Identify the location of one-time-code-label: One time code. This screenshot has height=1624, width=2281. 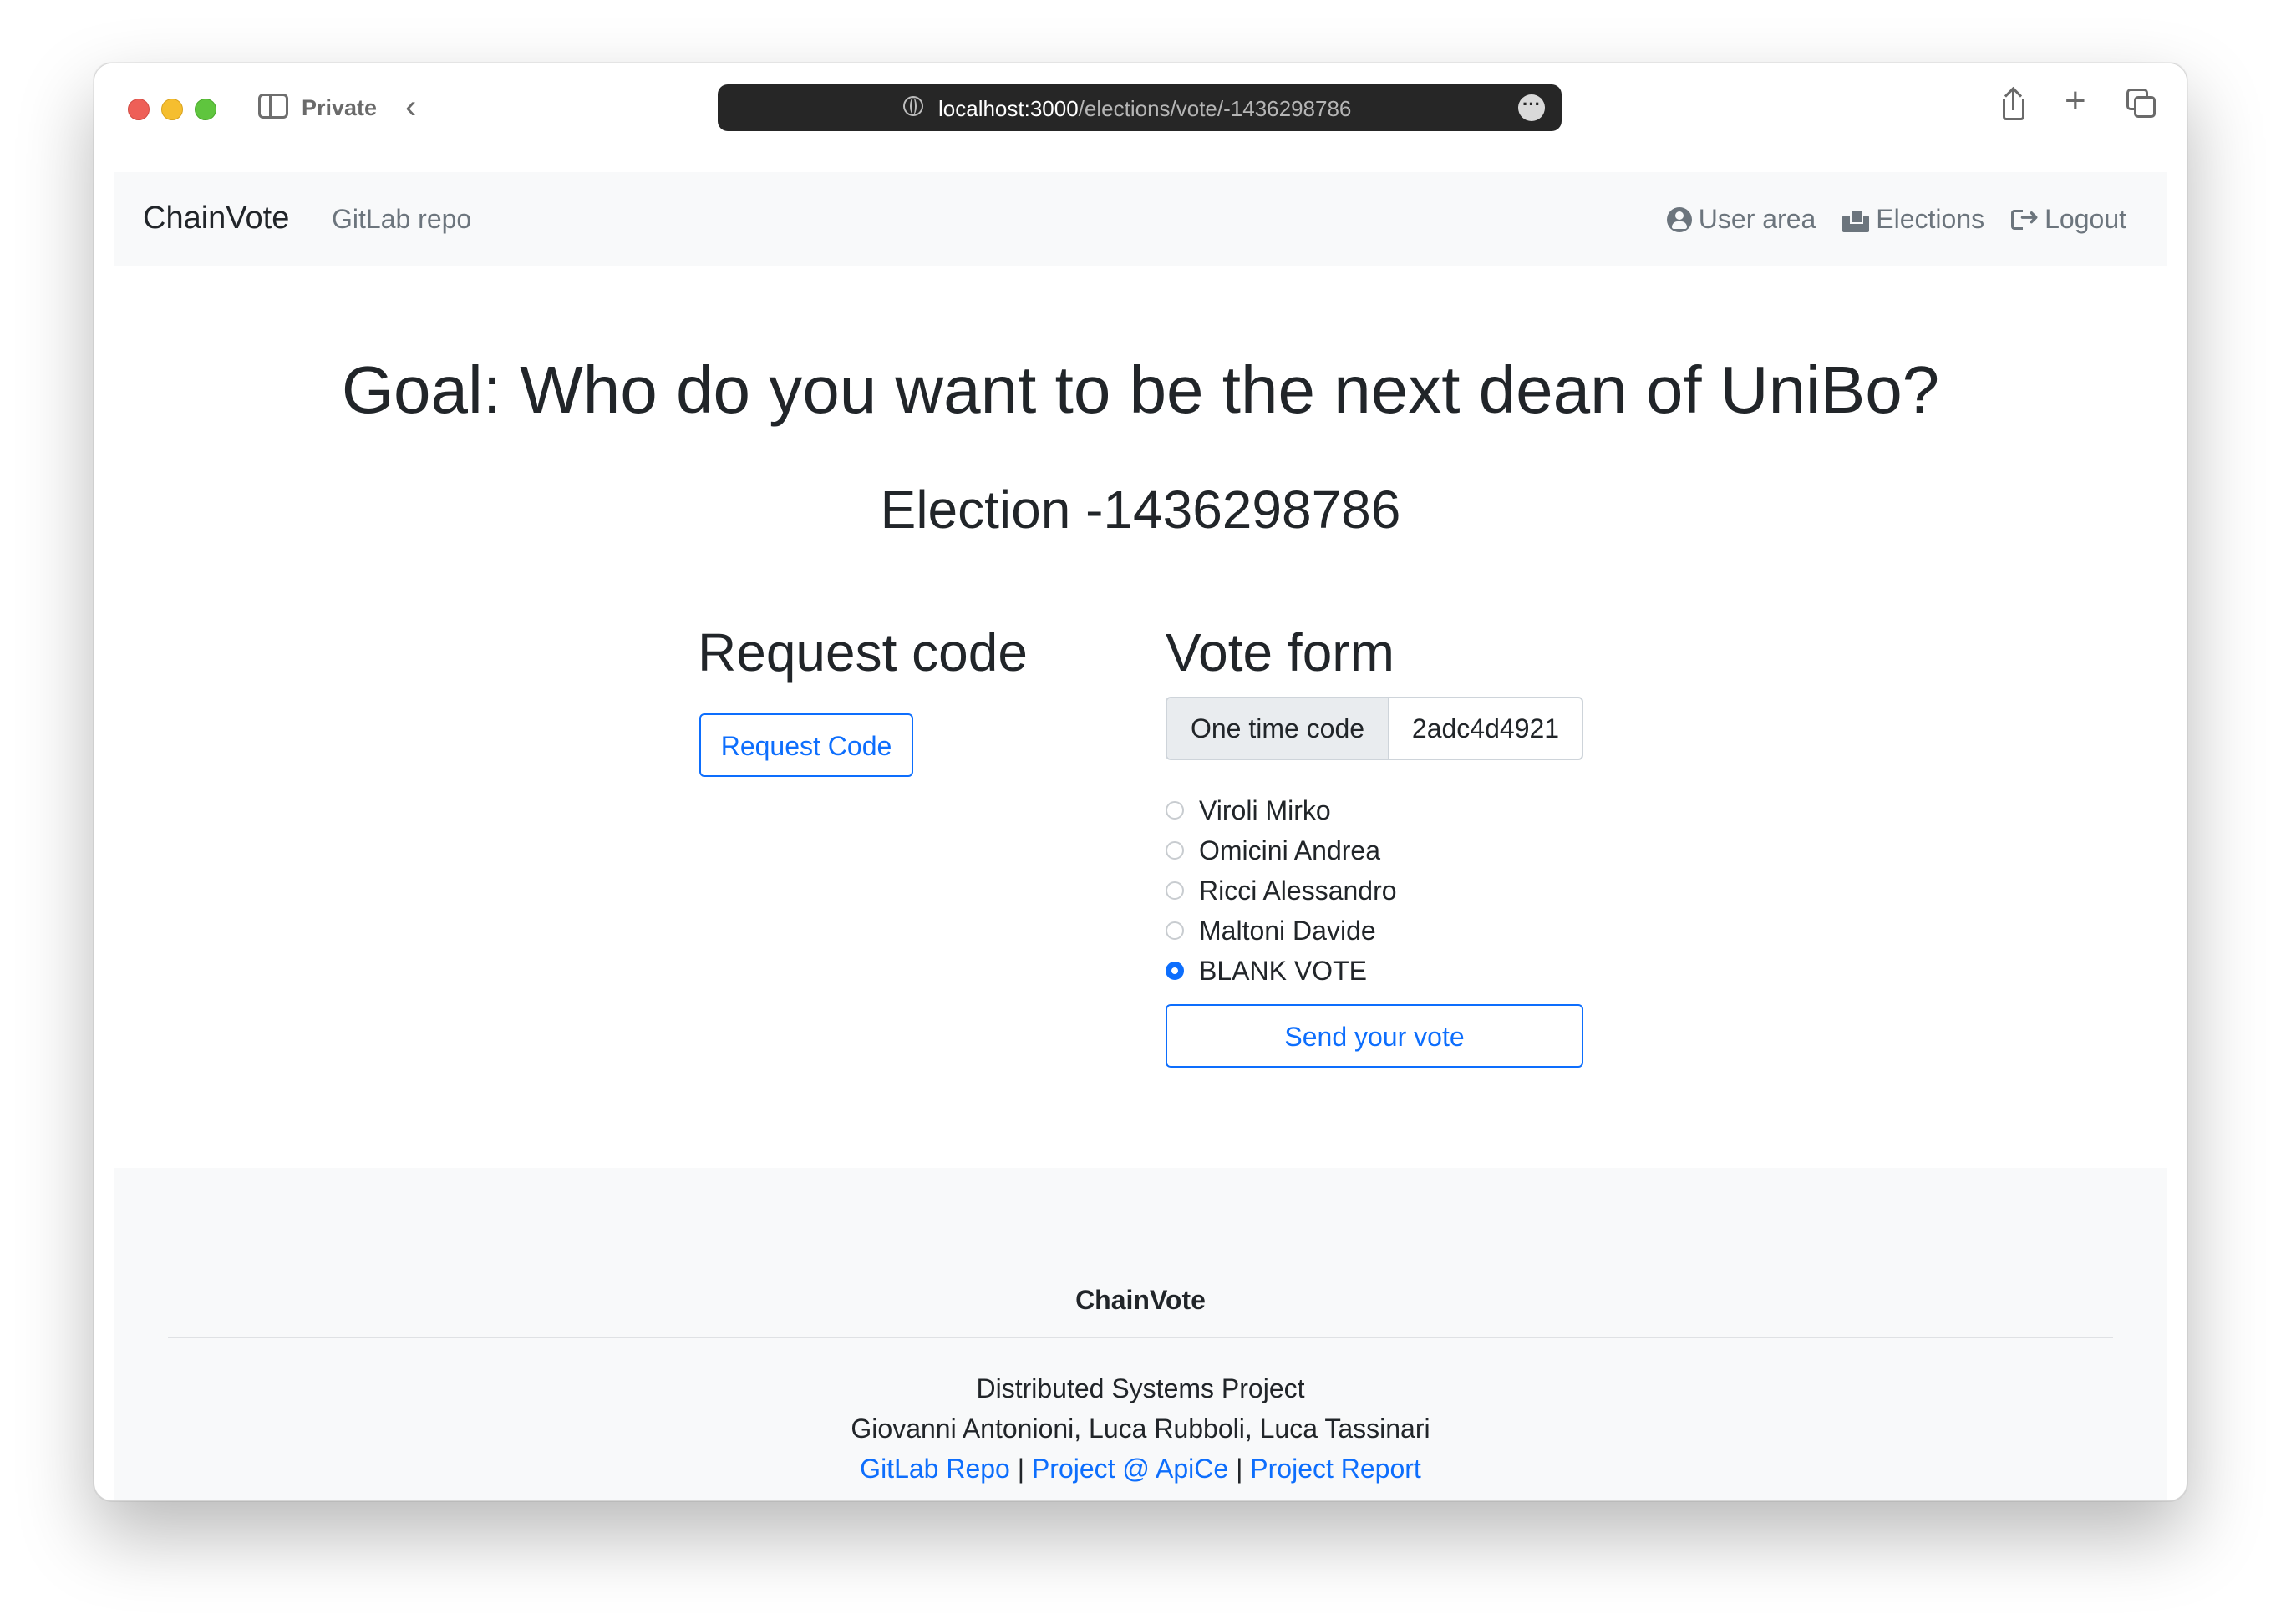
(1278, 728).